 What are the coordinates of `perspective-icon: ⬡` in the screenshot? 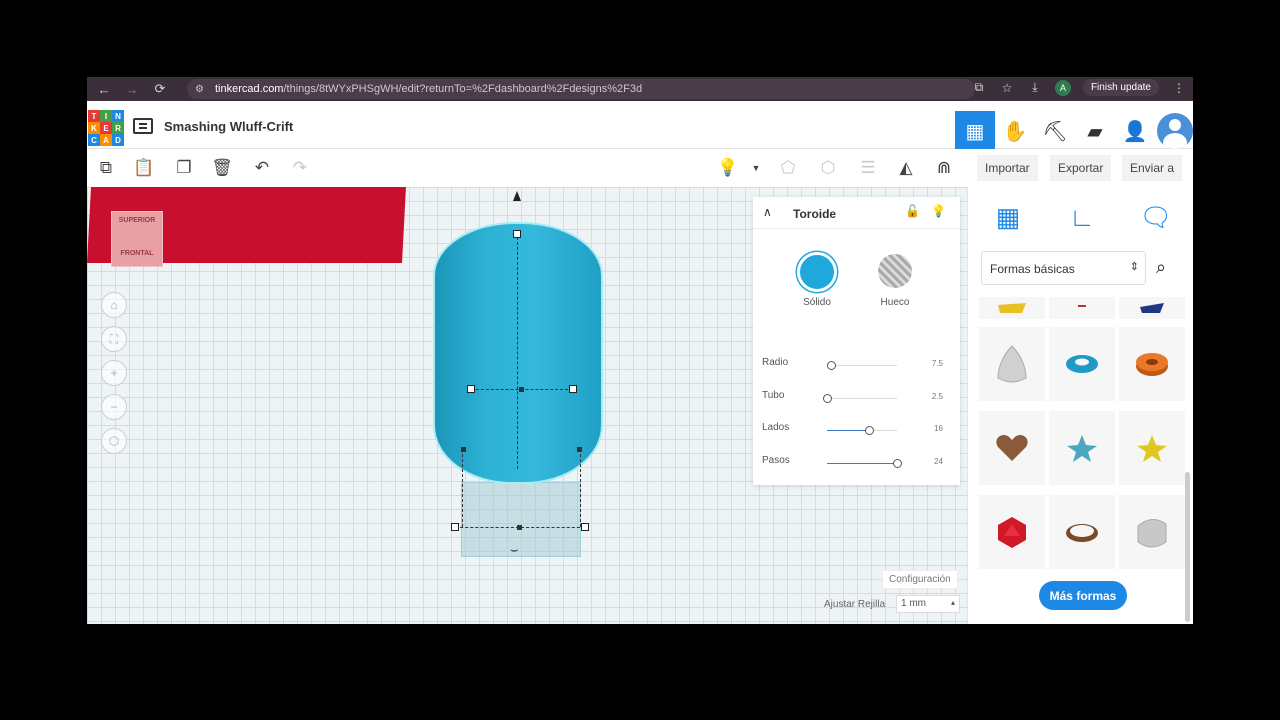 It's located at (114, 441).